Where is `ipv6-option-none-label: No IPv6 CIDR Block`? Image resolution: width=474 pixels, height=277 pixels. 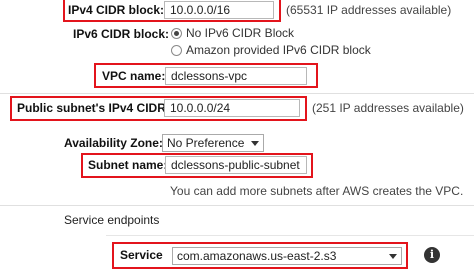
ipv6-option-none-label: No IPv6 CIDR Block is located at coordinates (240, 33).